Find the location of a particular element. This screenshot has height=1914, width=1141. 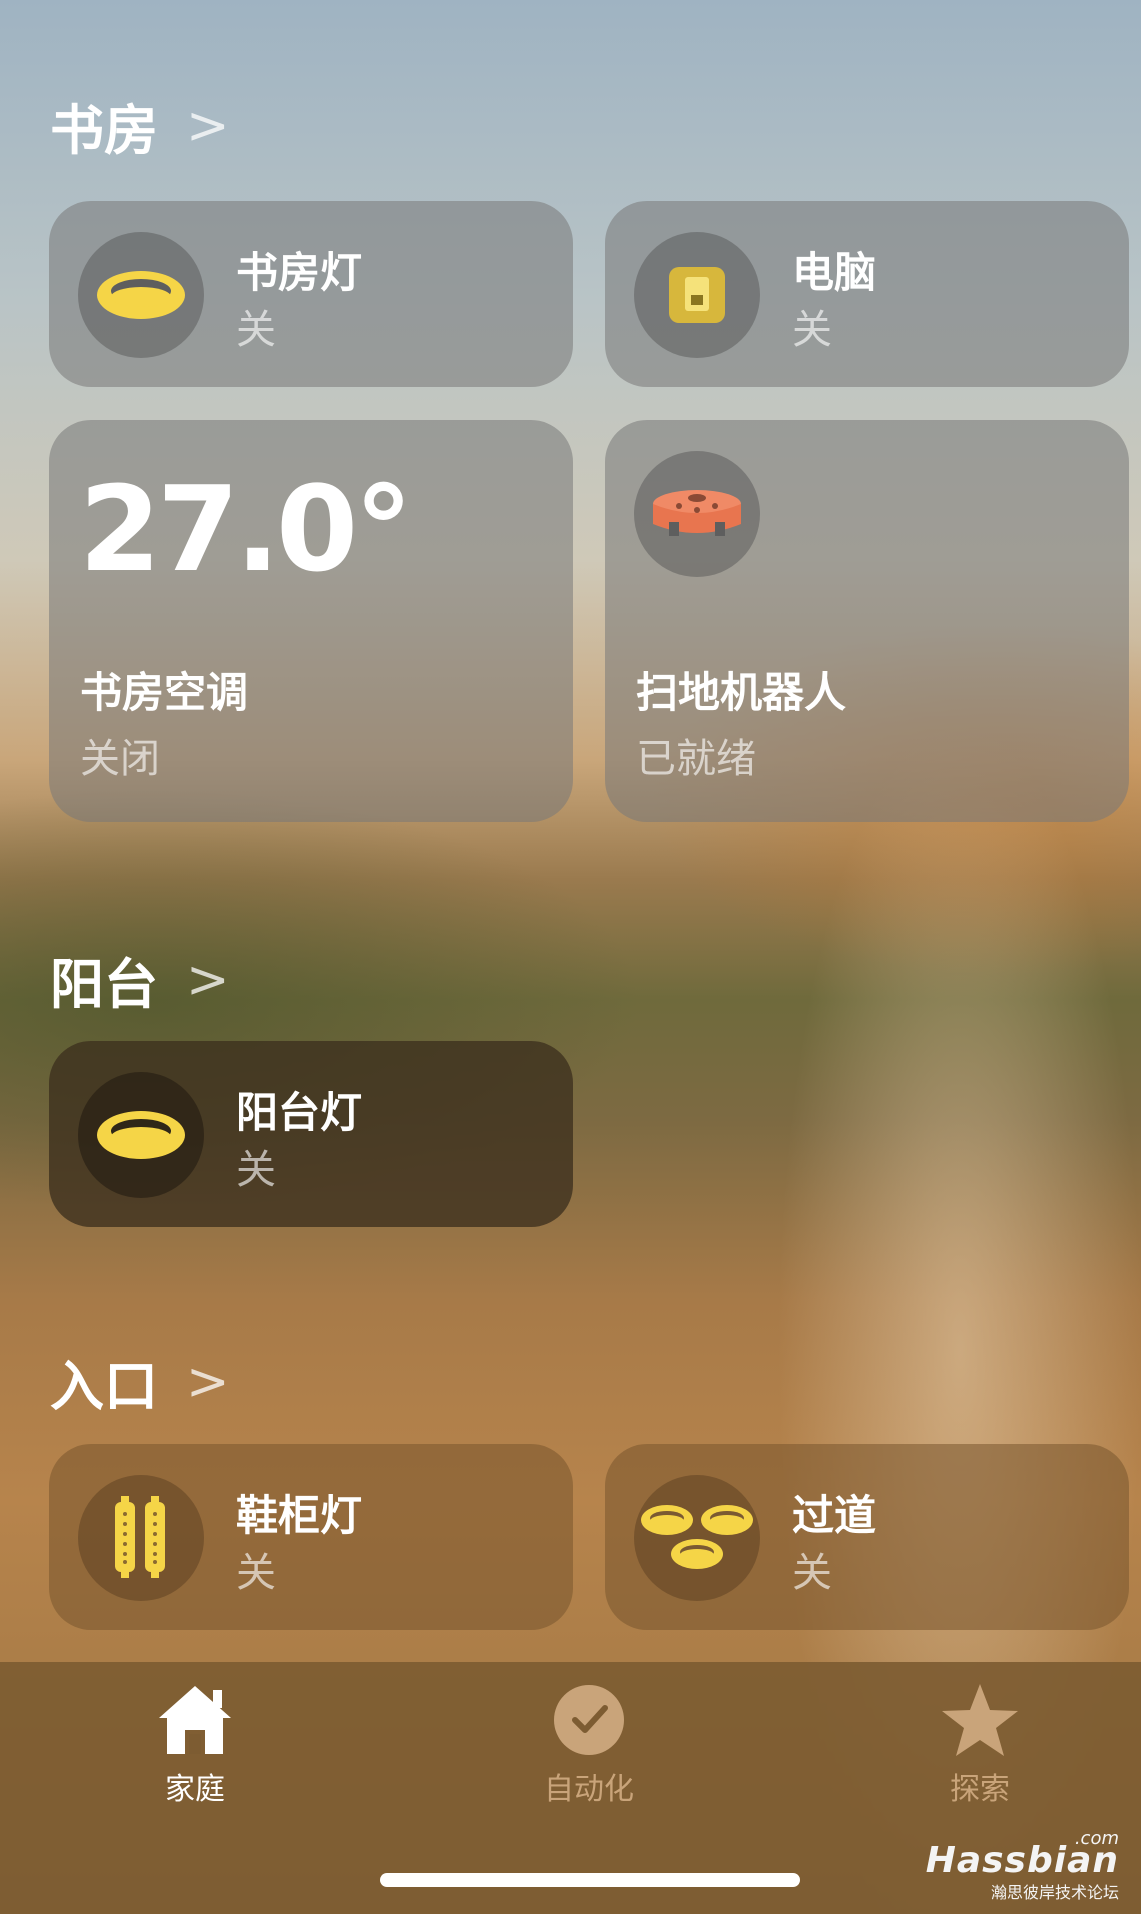

accessory-tile-balcony-light: 阳台灯 关 is located at coordinates (311, 1134).